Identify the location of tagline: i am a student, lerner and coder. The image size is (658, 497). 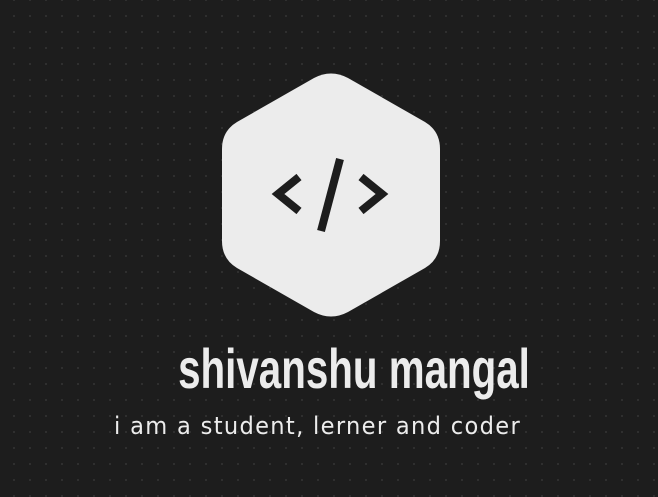
(318, 426).